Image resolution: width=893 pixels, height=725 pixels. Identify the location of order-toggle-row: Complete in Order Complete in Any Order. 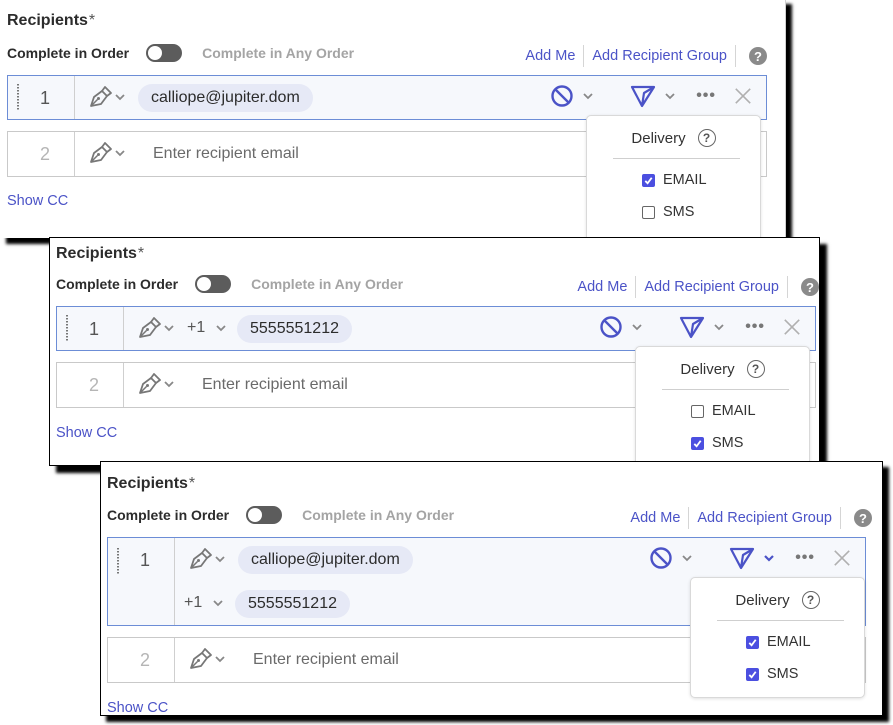
(229, 284).